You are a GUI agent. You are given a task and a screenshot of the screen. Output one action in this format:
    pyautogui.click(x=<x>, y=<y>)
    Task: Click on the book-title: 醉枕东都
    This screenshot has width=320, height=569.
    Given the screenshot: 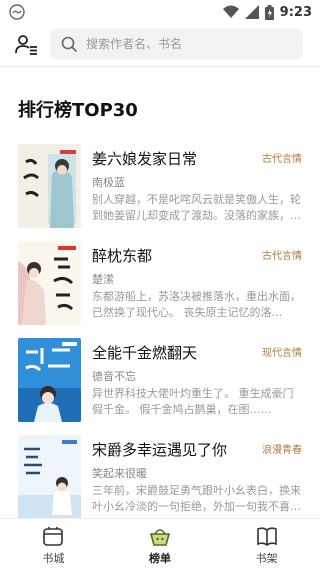 What is the action you would take?
    pyautogui.click(x=122, y=255)
    